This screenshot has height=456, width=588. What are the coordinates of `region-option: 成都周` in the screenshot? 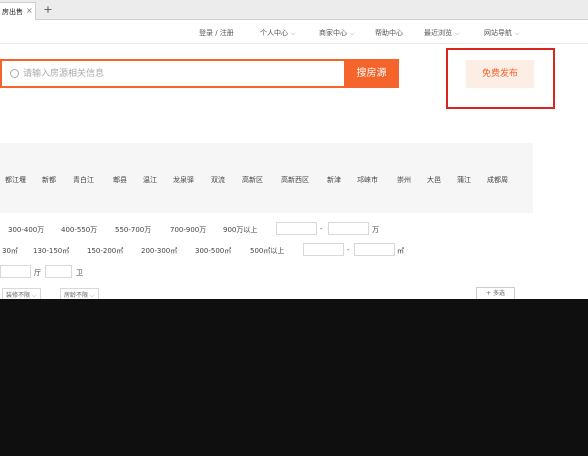 It's located at (497, 180).